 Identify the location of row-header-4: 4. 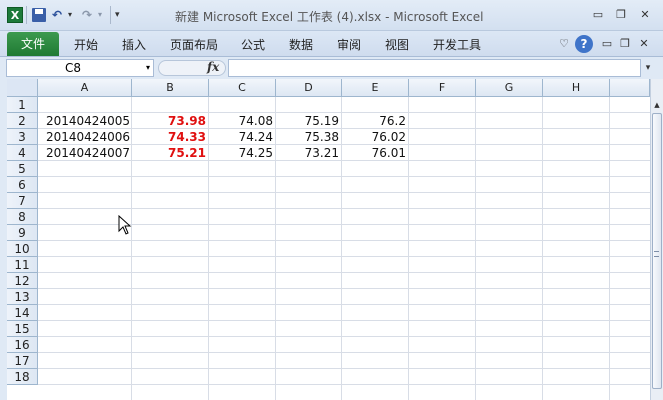
(22, 153).